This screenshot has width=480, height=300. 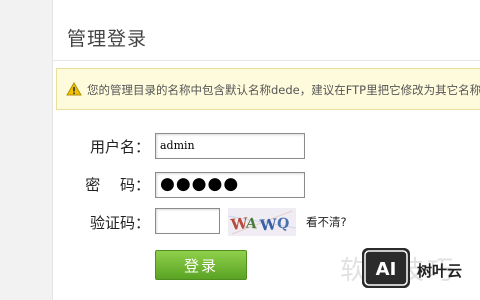 I want to click on svg-text: W, so click(x=268, y=224).